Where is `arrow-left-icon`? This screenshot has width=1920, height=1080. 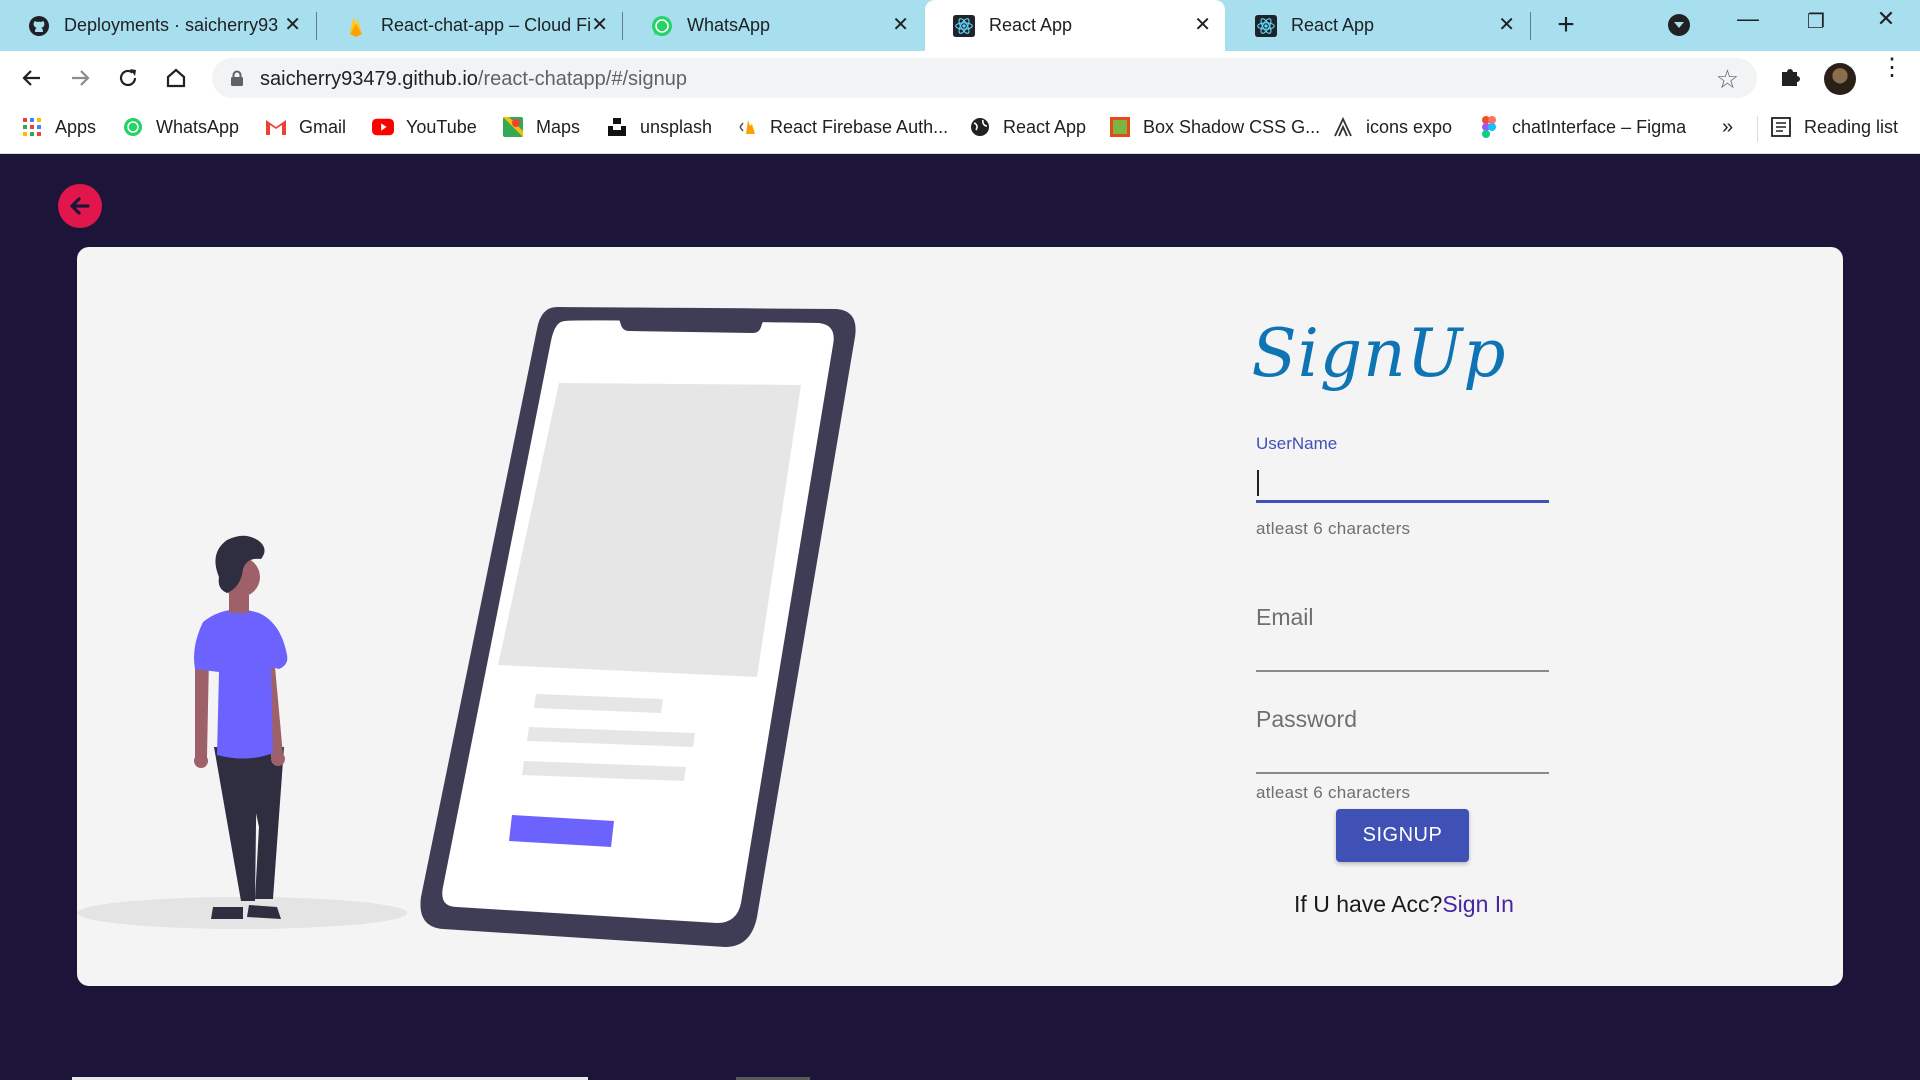
arrow-left-icon is located at coordinates (80, 206).